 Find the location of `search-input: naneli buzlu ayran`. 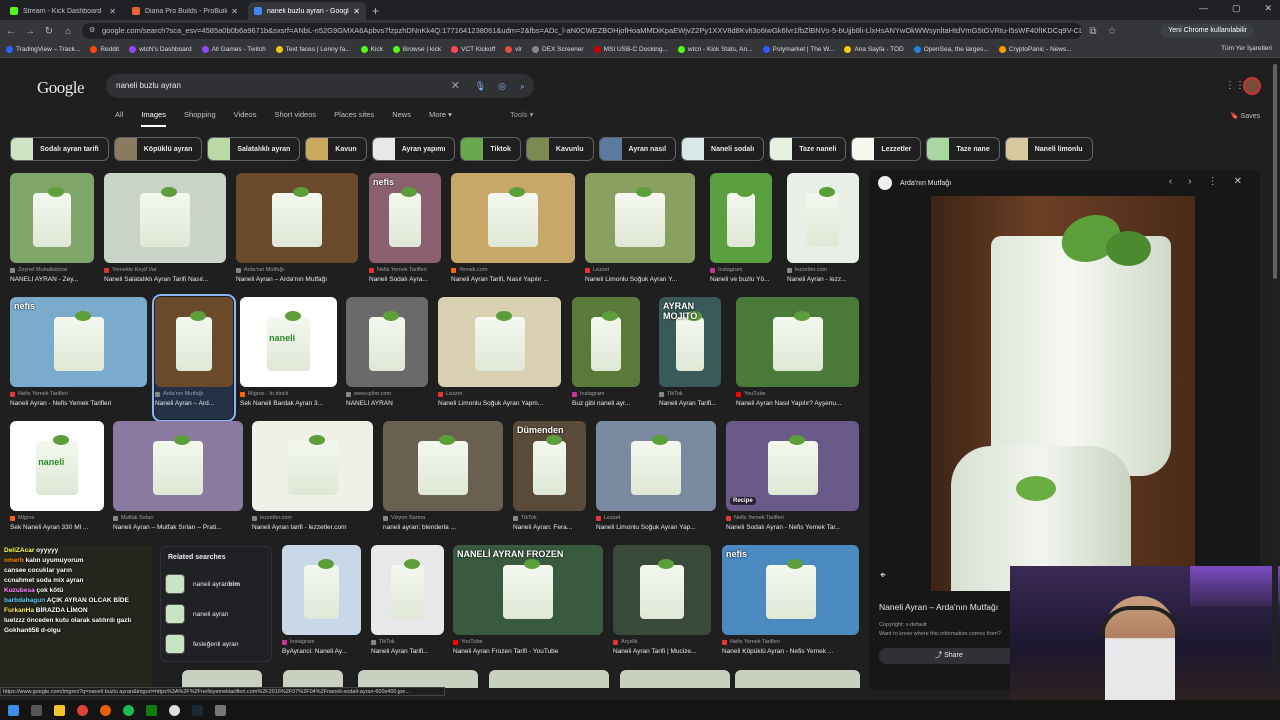

search-input: naneli buzlu ayran is located at coordinates (148, 85).